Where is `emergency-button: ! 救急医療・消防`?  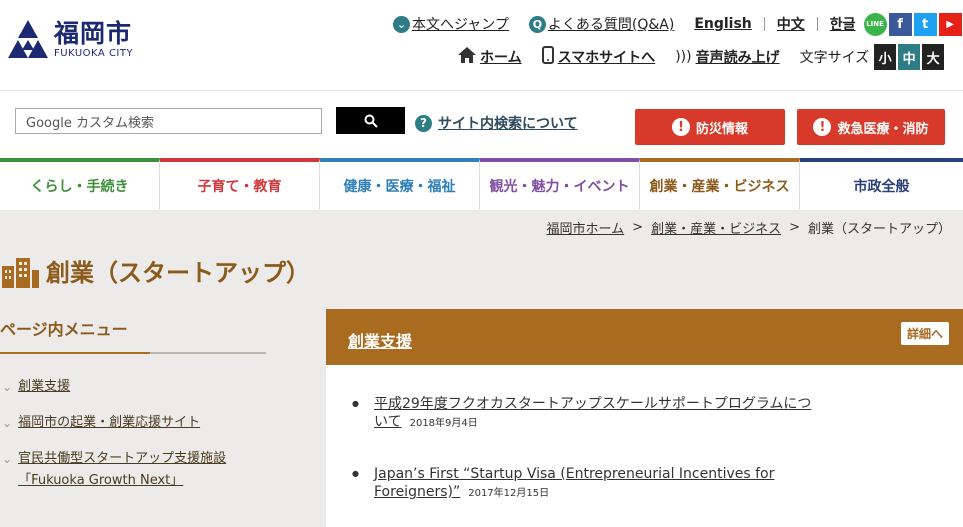 emergency-button: ! 救急医療・消防 is located at coordinates (871, 127).